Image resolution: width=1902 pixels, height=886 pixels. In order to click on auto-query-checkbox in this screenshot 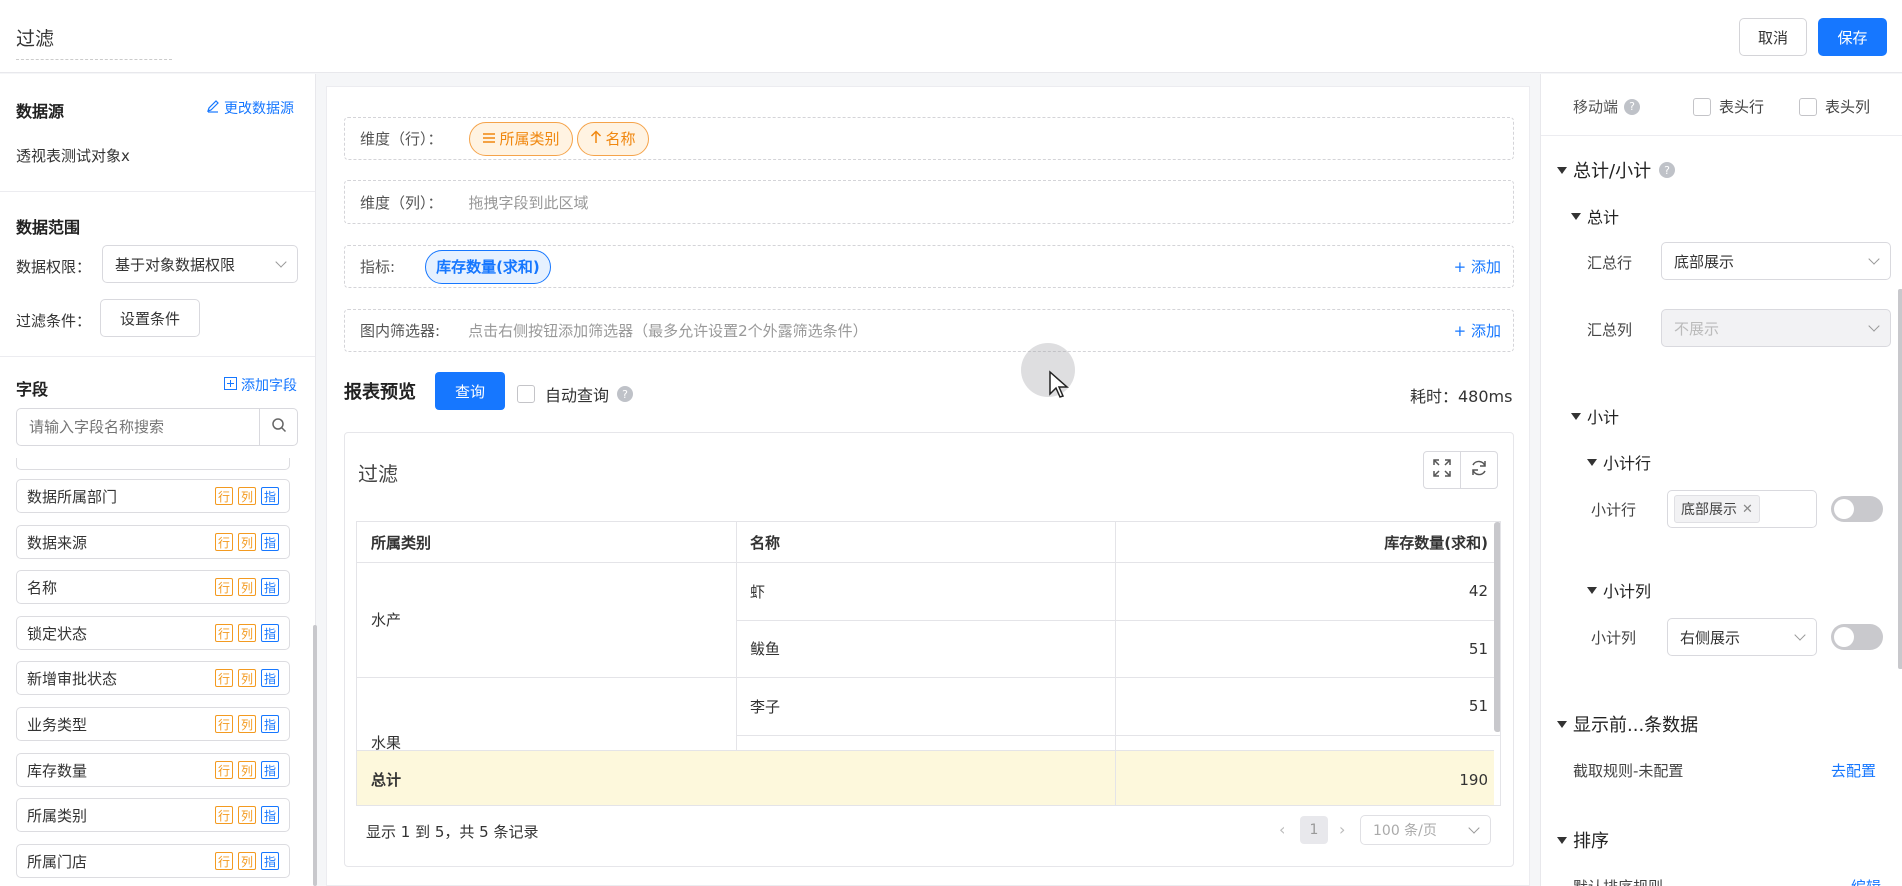, I will do `click(526, 394)`.